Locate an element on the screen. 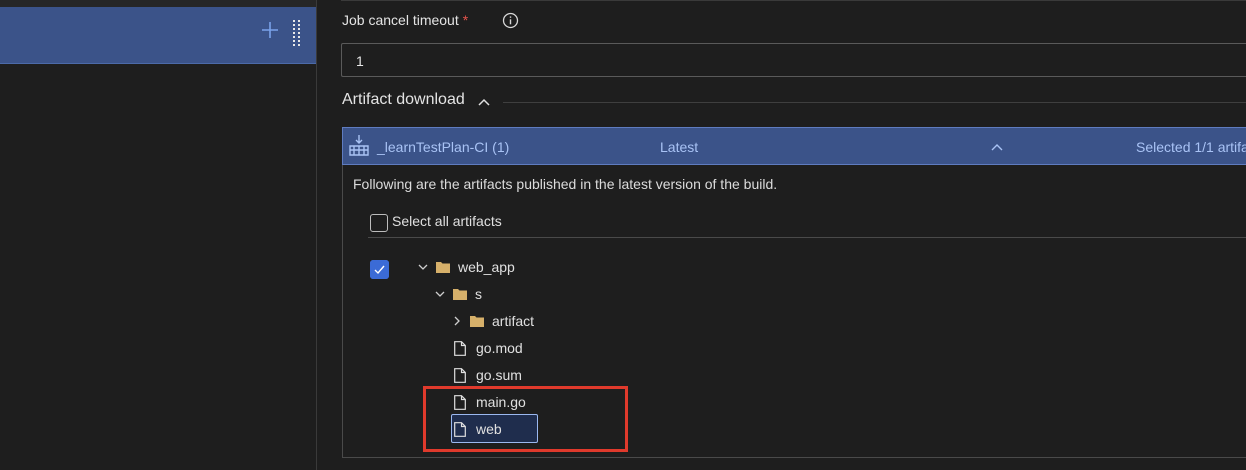 This screenshot has height=470, width=1246. timeout-value: 1 is located at coordinates (360, 61).